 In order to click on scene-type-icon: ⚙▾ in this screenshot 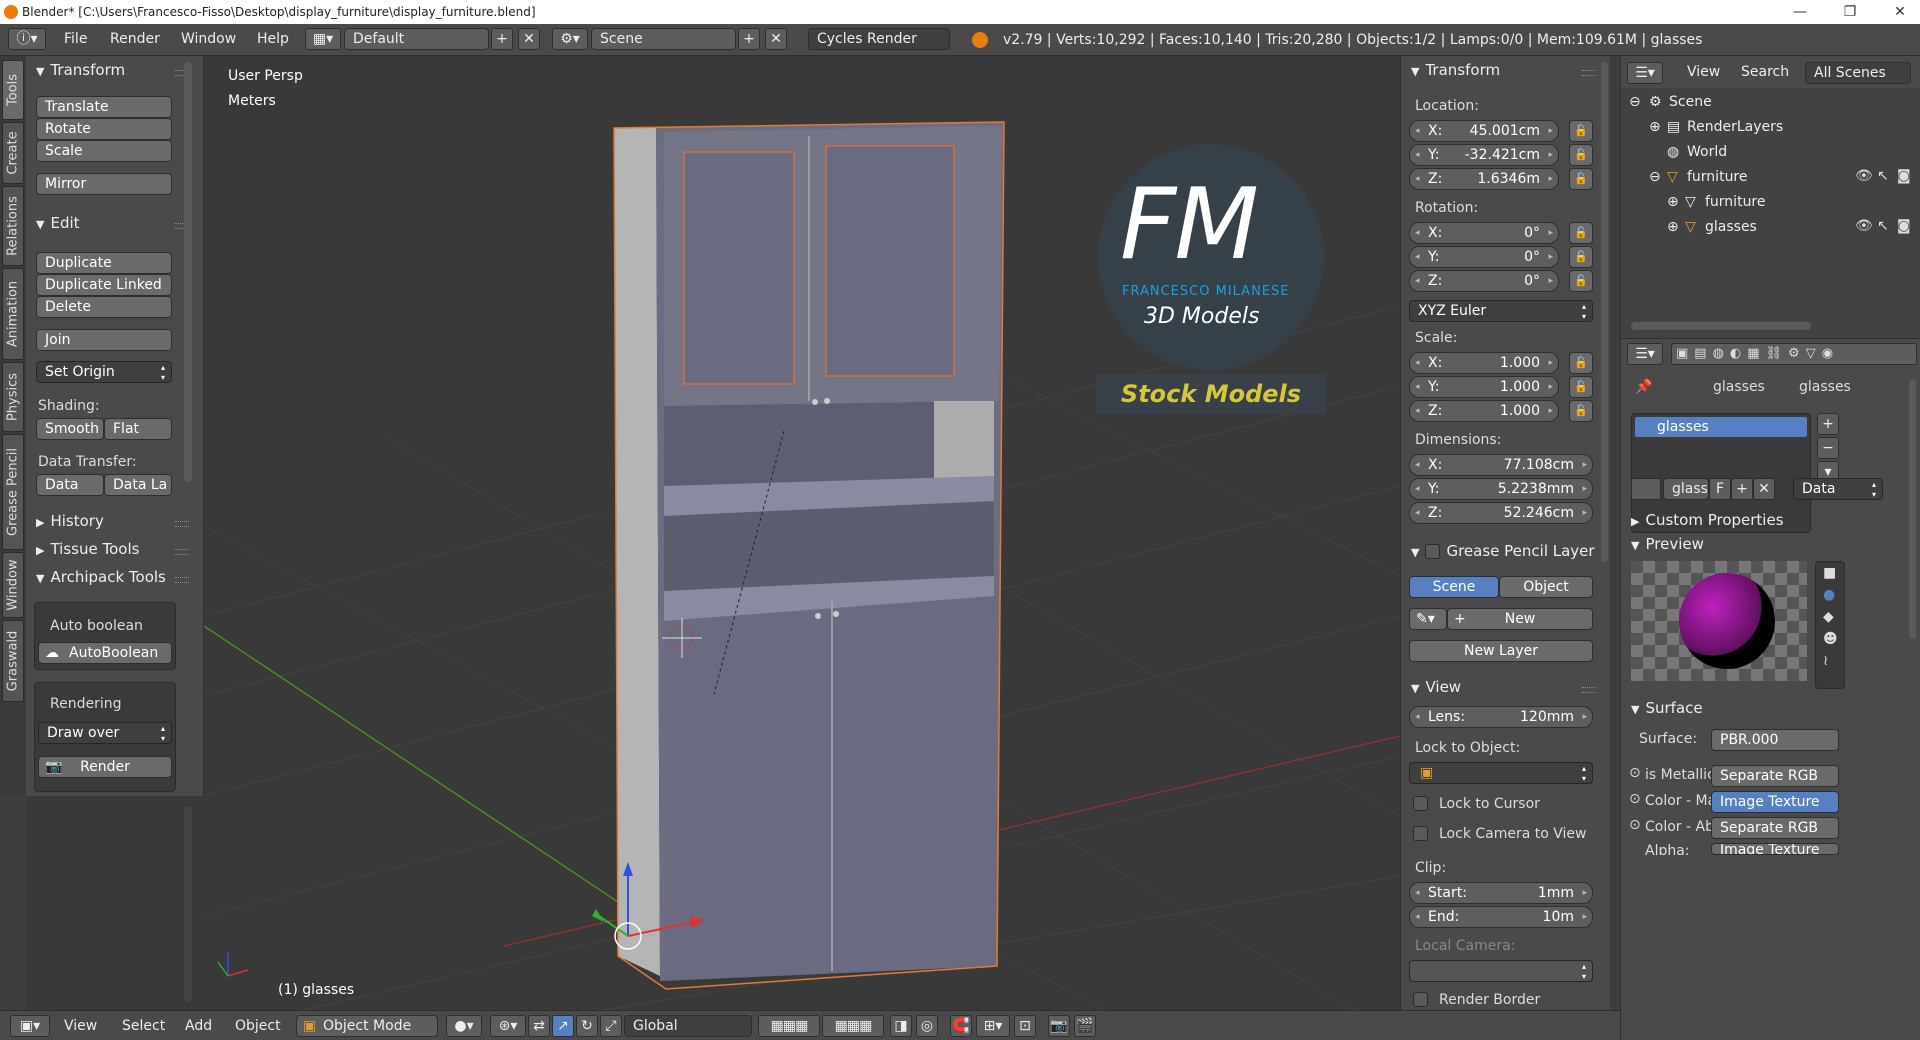, I will do `click(570, 39)`.